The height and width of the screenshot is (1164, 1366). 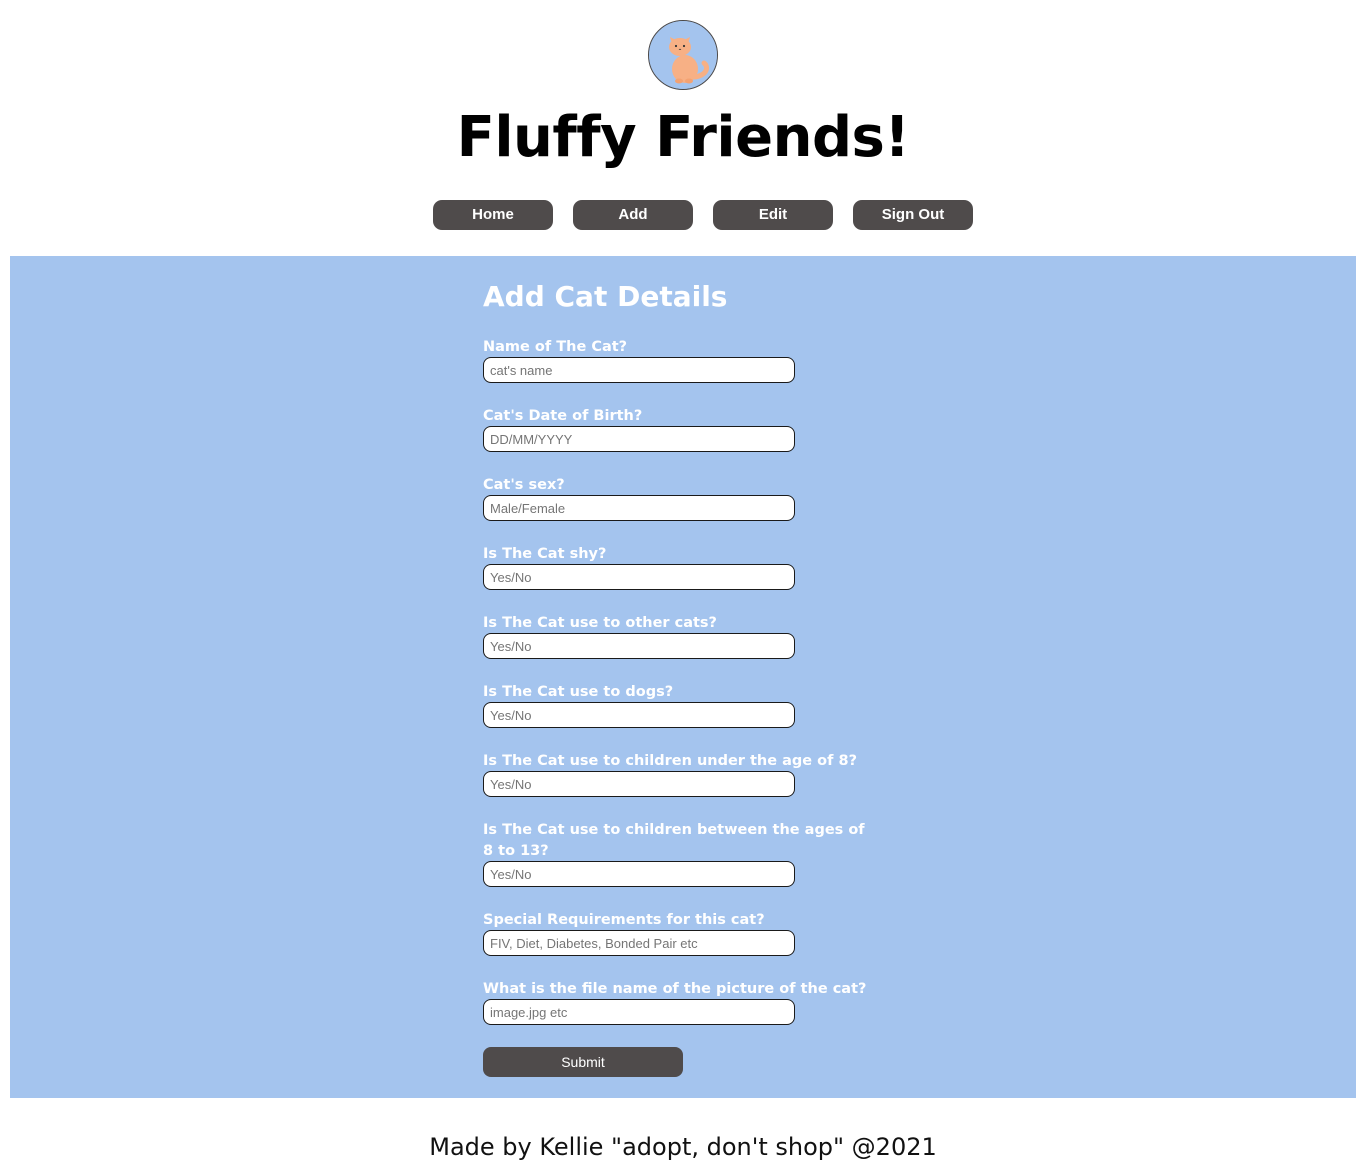 I want to click on special-requirements-label: Special Requirements for this cat?, so click(x=624, y=920).